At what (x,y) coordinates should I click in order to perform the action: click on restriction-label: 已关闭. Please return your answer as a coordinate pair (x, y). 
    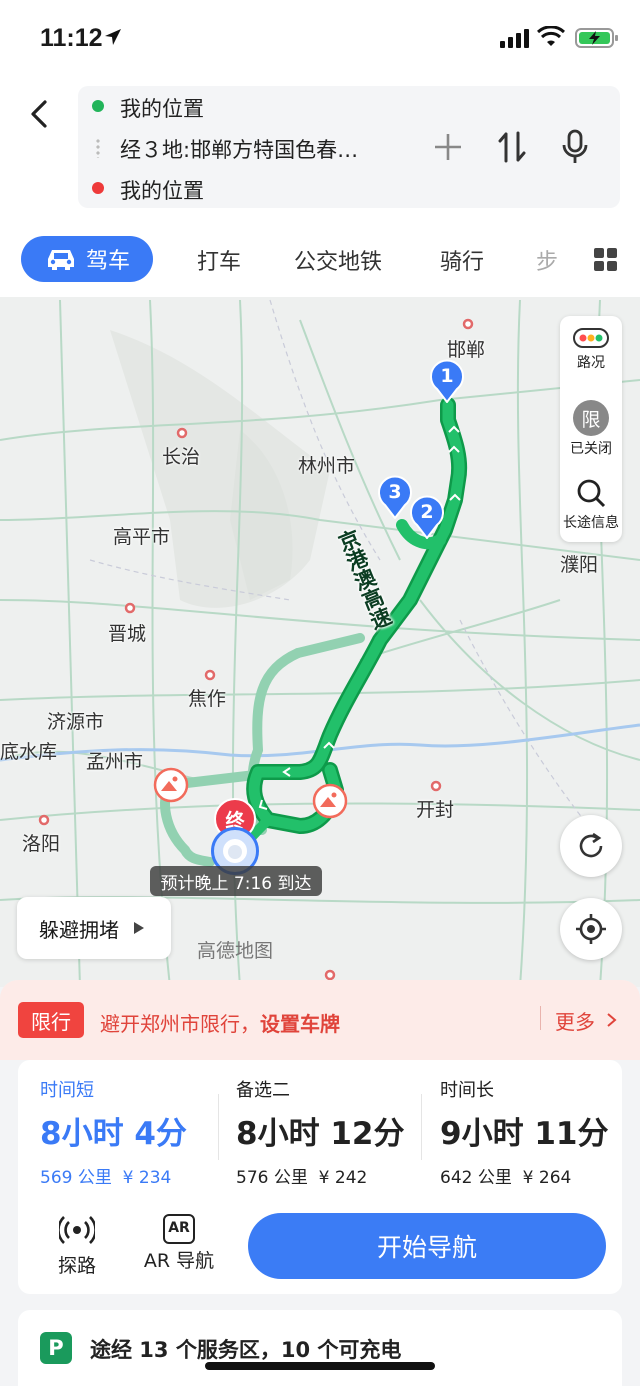
    Looking at the image, I should click on (591, 449).